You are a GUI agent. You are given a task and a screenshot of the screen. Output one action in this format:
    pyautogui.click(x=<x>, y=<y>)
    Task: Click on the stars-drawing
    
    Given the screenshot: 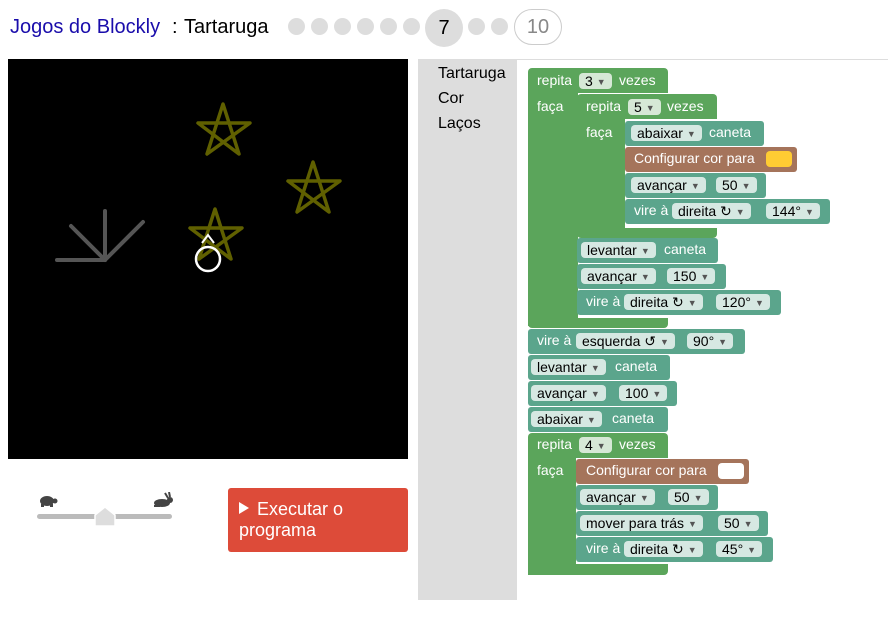 What is the action you would take?
    pyautogui.click(x=265, y=181)
    